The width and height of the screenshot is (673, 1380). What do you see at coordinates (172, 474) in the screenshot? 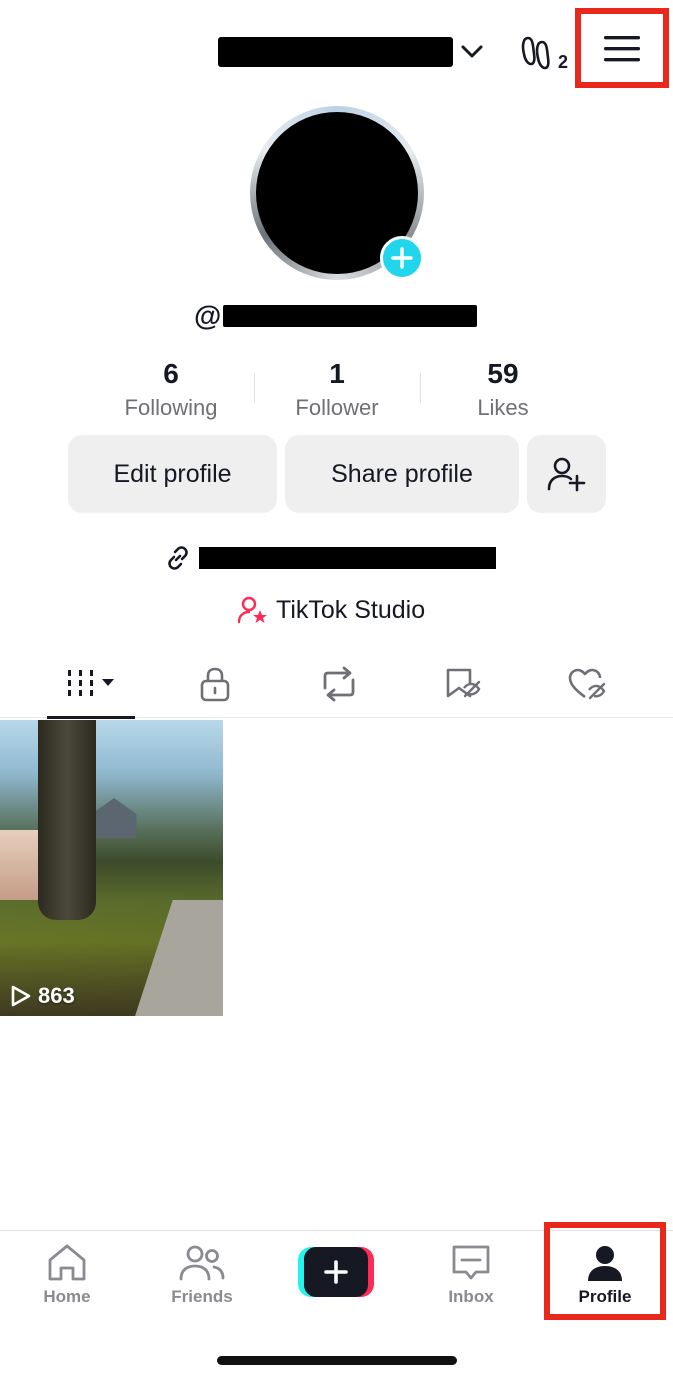
I see `edit-profile-button: Edit profile` at bounding box center [172, 474].